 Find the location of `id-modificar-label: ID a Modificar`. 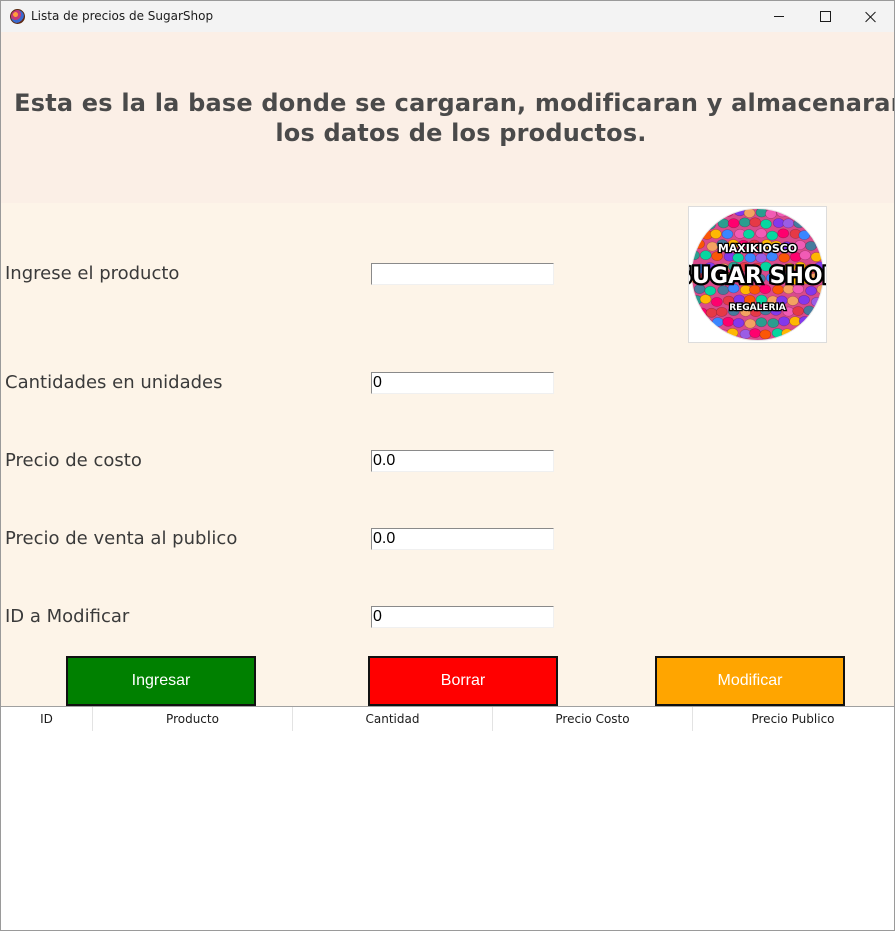

id-modificar-label: ID a Modificar is located at coordinates (67, 616).